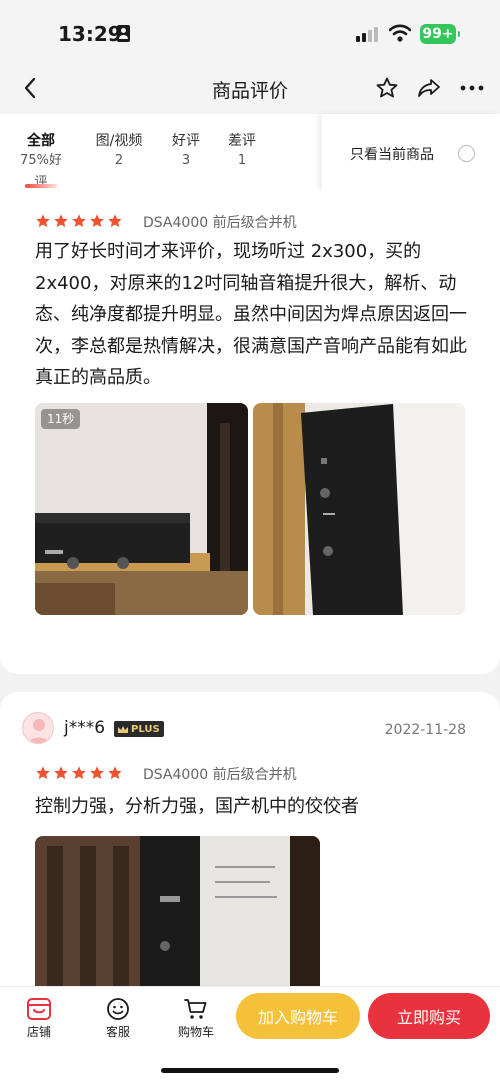 This screenshot has width=500, height=1083. What do you see at coordinates (250, 88) in the screenshot?
I see `nav-bar: 商品评价` at bounding box center [250, 88].